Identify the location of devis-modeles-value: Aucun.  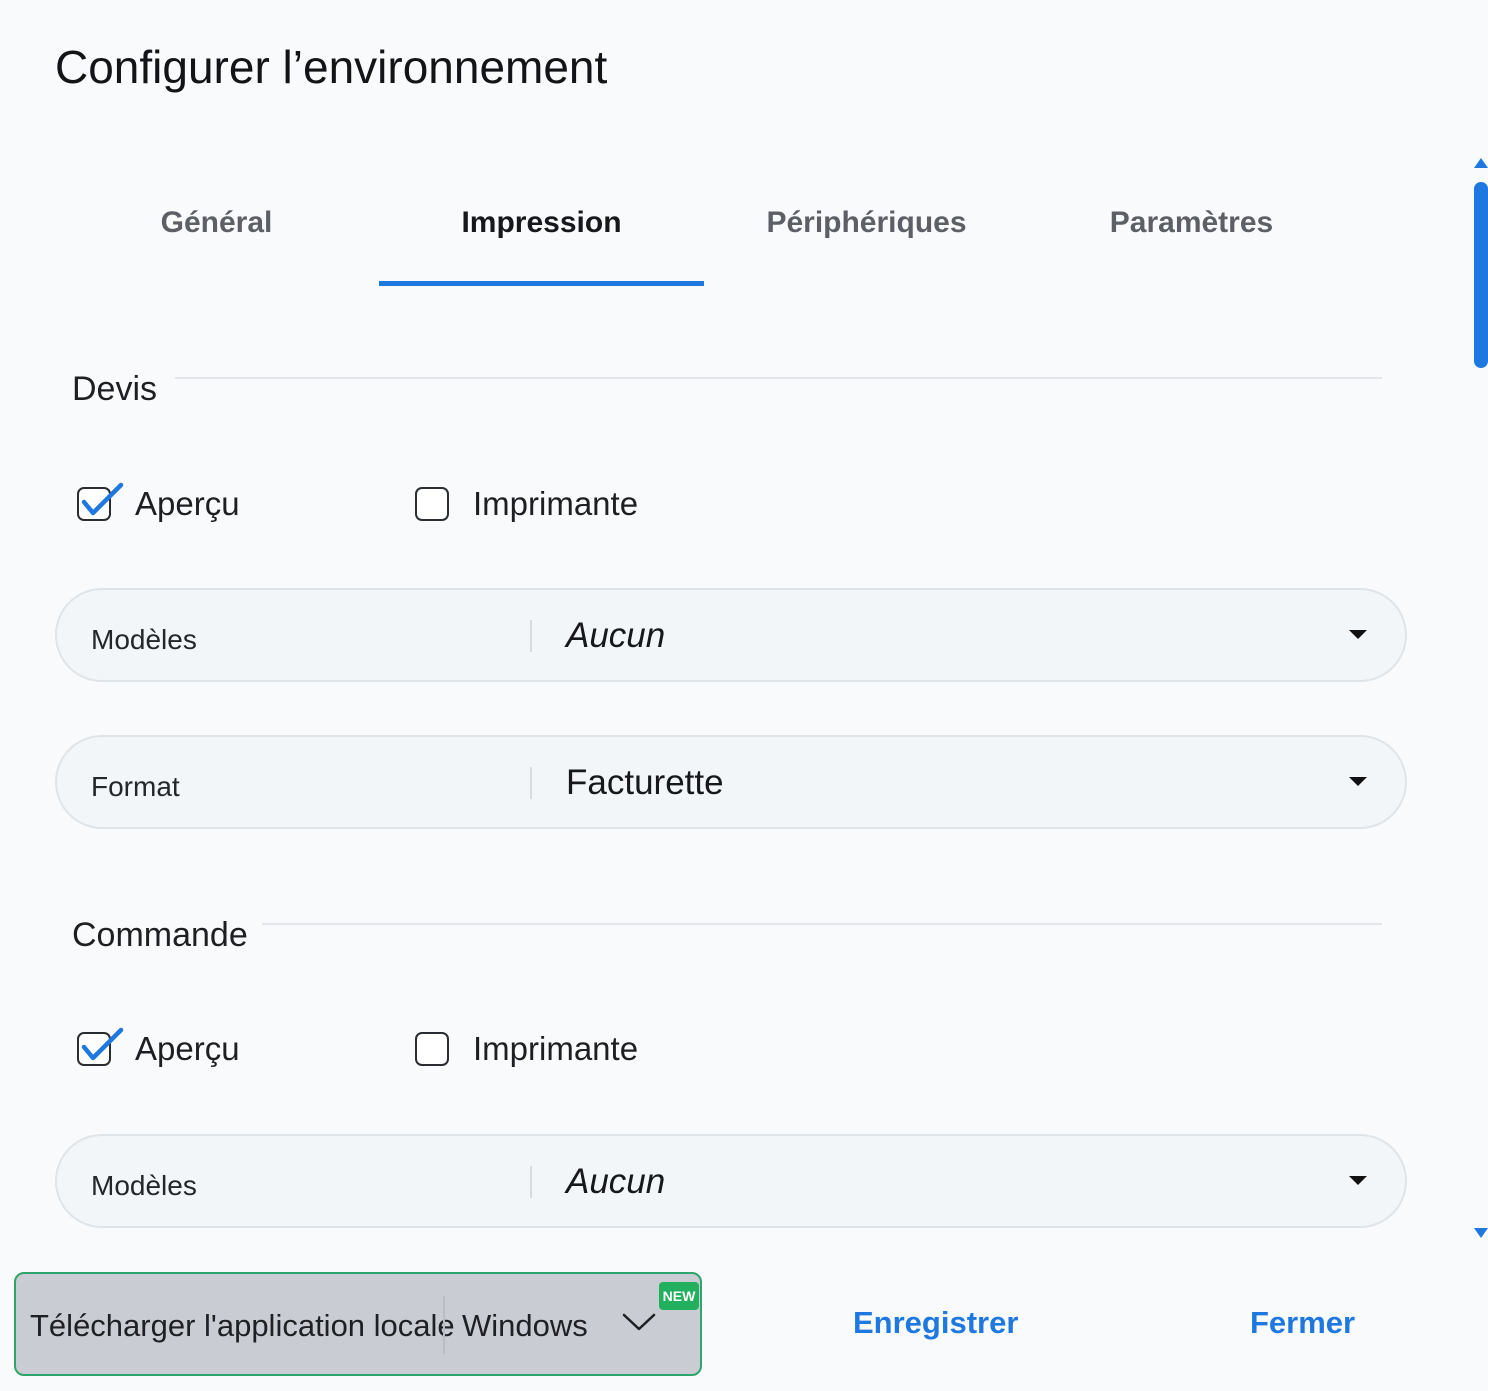
(616, 635).